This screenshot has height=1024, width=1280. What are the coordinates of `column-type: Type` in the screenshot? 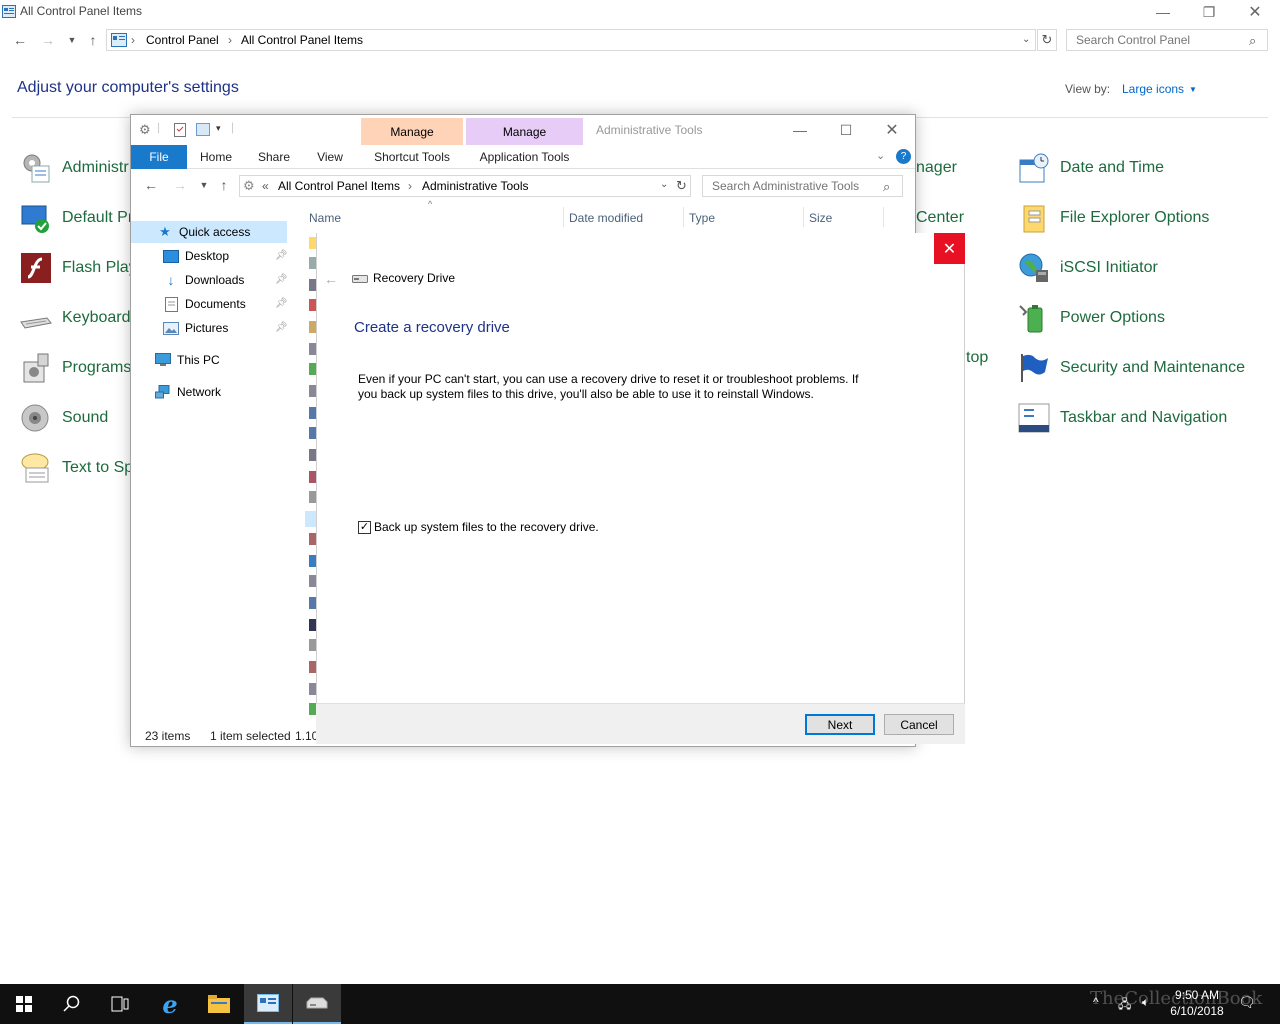 It's located at (702, 218).